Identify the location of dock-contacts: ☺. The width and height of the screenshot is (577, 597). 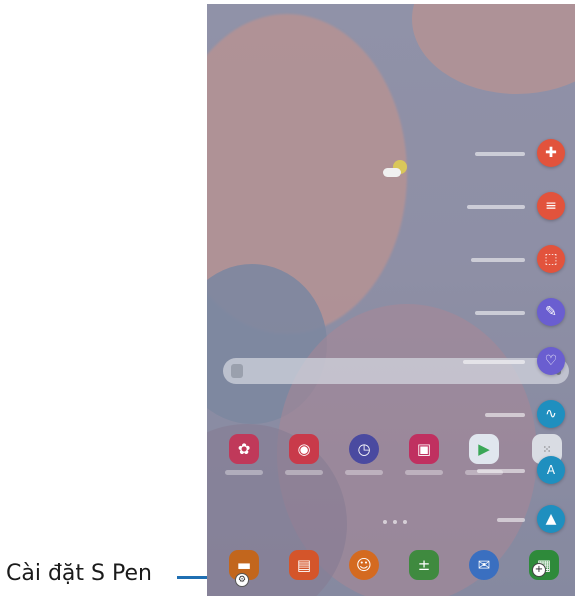
(364, 565).